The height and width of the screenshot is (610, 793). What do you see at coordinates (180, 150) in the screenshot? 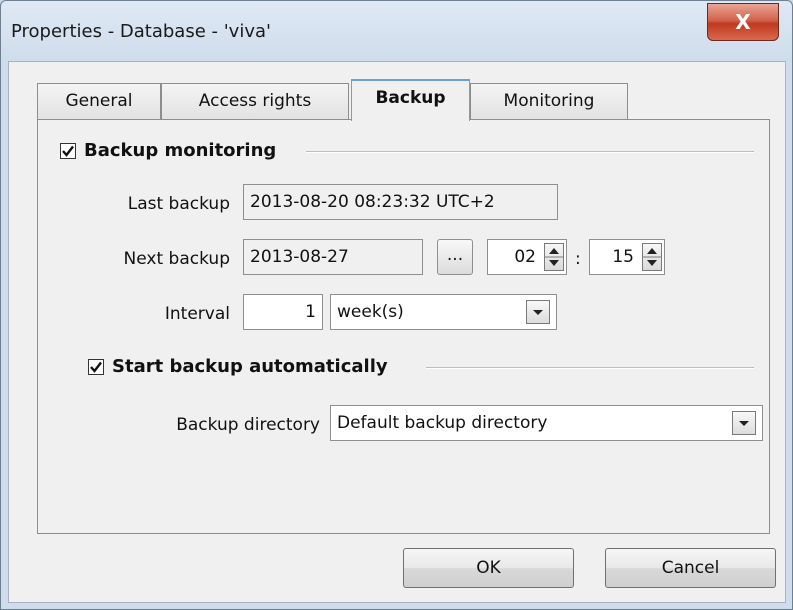
I see `backup-monitoring-label: Backup monitoring` at bounding box center [180, 150].